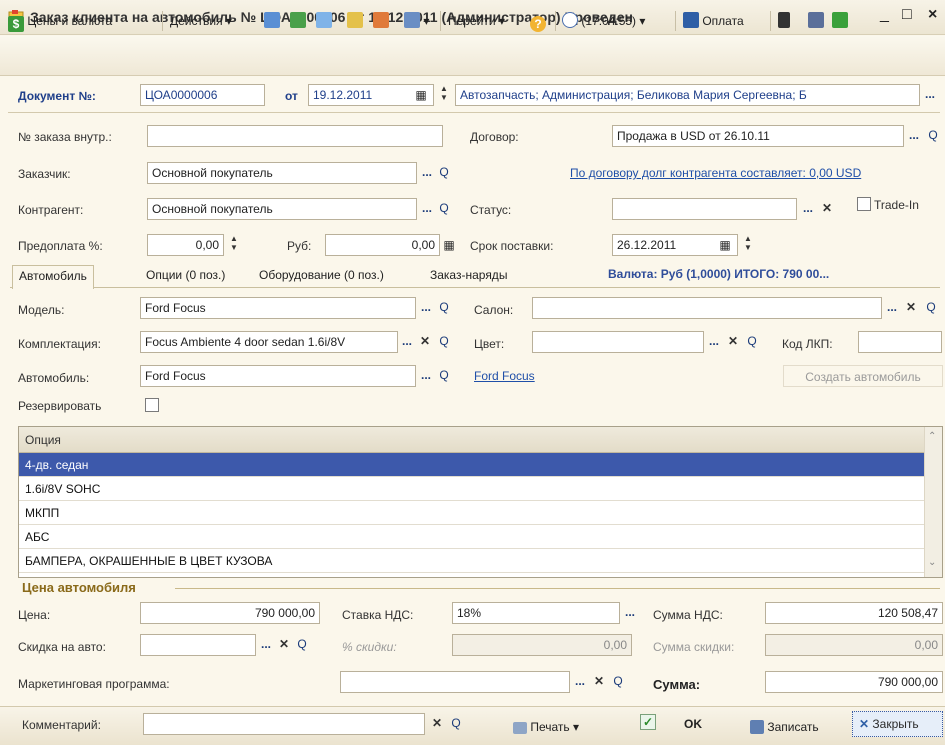 The height and width of the screenshot is (745, 945). I want to click on tradein-checkbox, so click(864, 204).